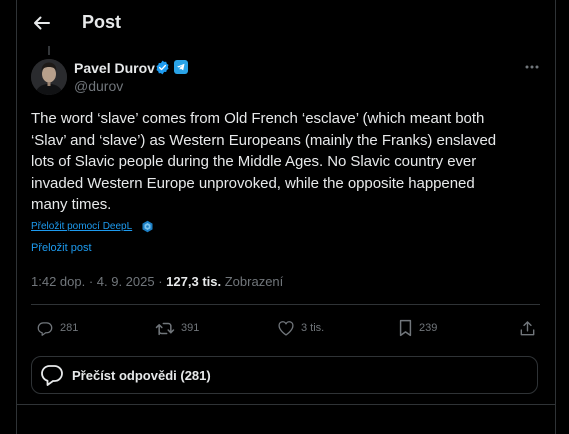 The image size is (569, 434). Describe the element at coordinates (52, 375) in the screenshot. I see `chat-bubble-icon` at that location.